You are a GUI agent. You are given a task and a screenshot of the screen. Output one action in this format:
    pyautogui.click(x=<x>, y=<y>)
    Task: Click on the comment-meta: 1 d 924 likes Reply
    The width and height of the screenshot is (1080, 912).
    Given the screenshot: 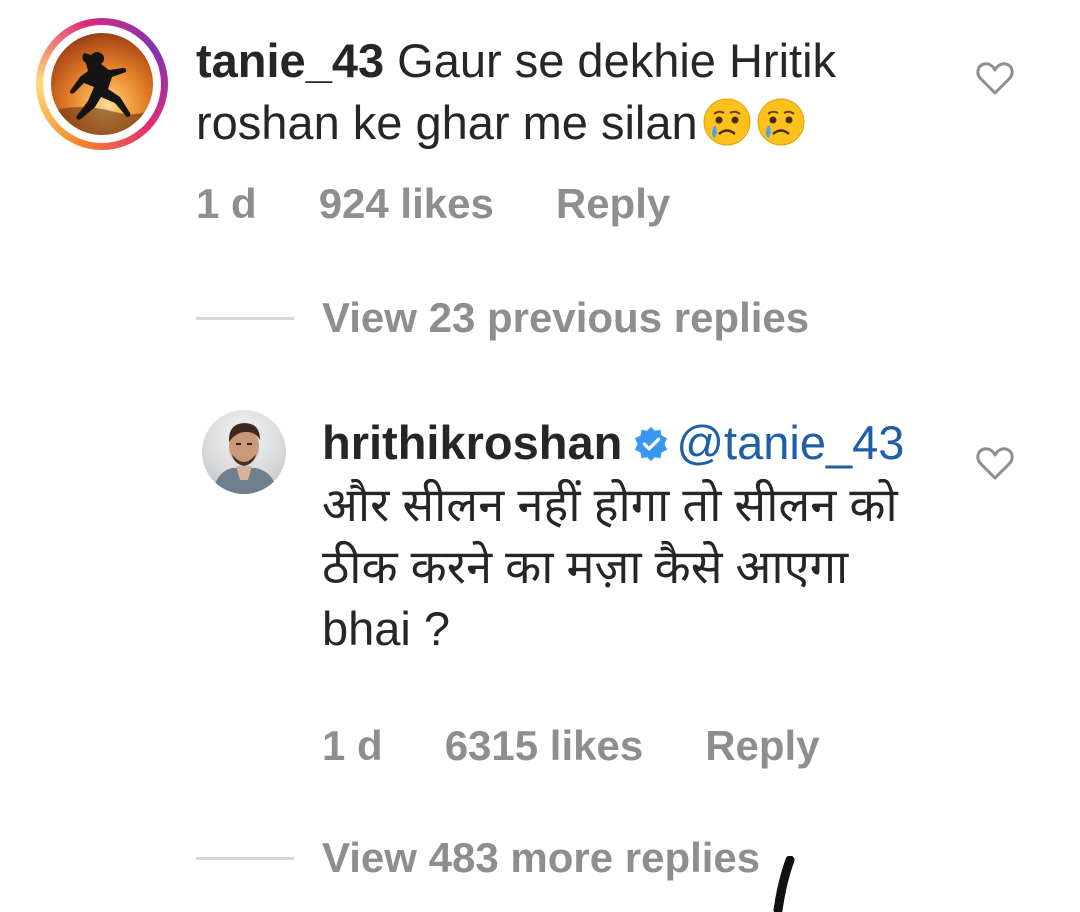 What is the action you would take?
    pyautogui.click(x=464, y=204)
    